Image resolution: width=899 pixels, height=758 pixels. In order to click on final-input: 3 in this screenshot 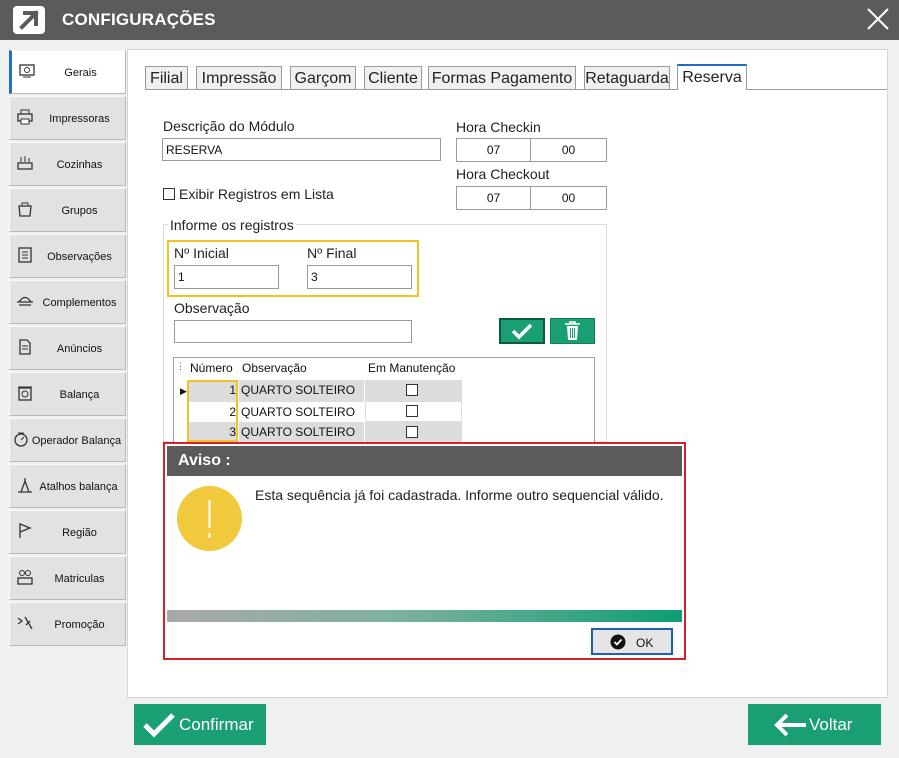, I will do `click(359, 277)`.